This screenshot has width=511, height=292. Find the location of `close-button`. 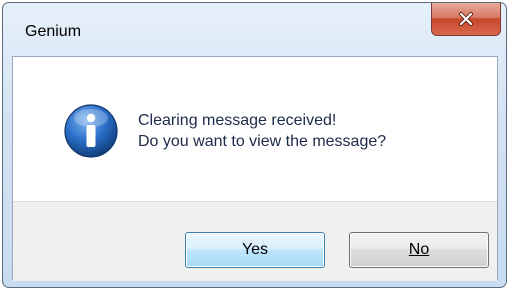

close-button is located at coordinates (466, 19).